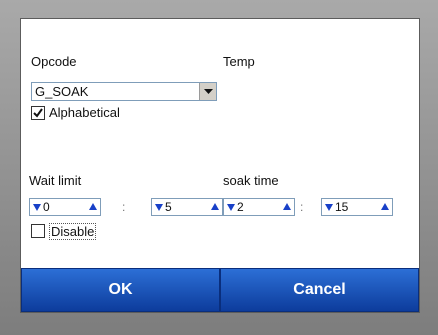 The image size is (438, 335). I want to click on disable-label: Disable, so click(73, 231).